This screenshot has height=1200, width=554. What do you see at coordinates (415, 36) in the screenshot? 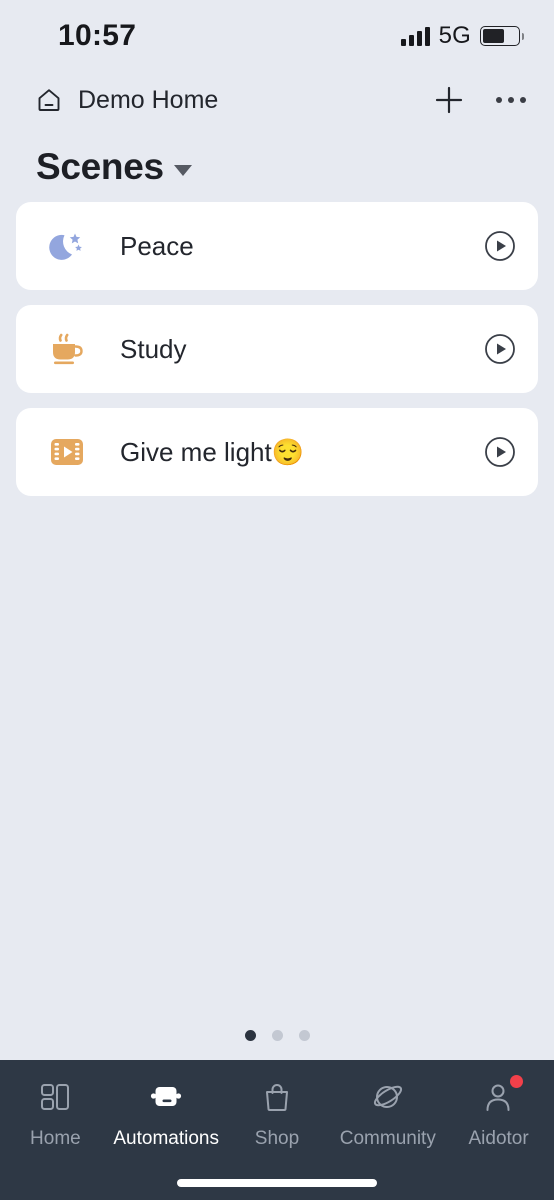
I see `signal-bars-icon` at bounding box center [415, 36].